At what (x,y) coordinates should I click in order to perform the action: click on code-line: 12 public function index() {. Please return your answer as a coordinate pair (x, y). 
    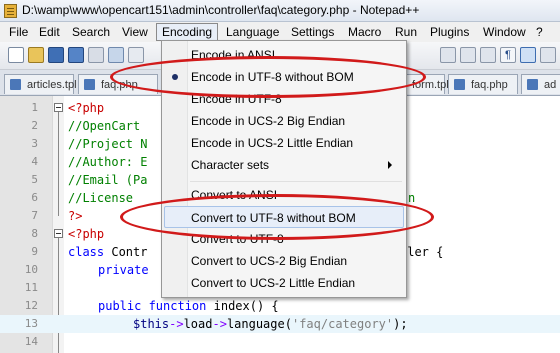
    Looking at the image, I should click on (151, 306).